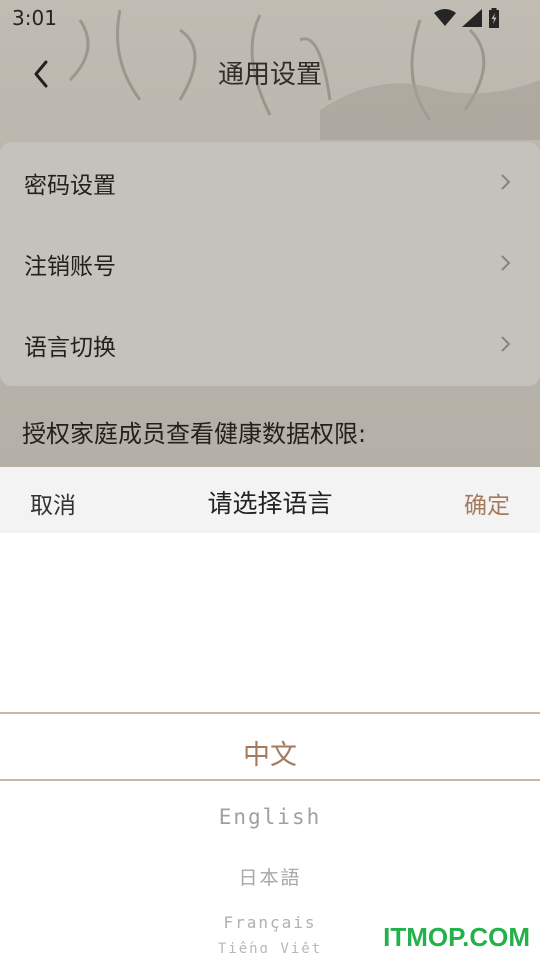  What do you see at coordinates (194, 434) in the screenshot?
I see `permission-label: 授权家庭成员查看健康数据权限:` at bounding box center [194, 434].